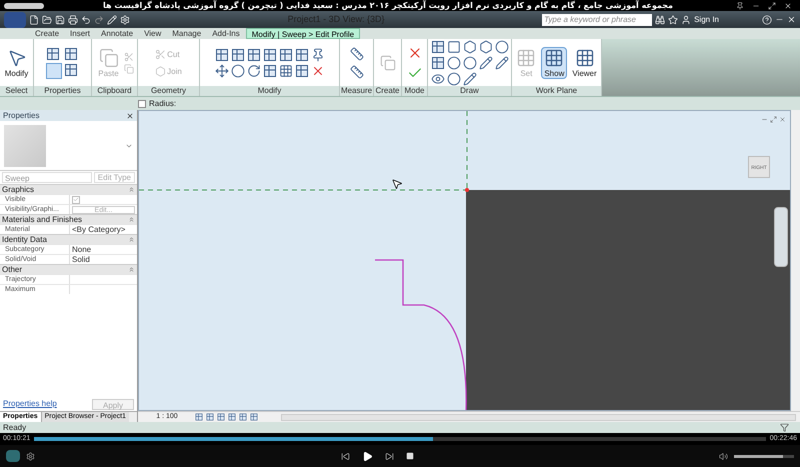 The image size is (800, 467). What do you see at coordinates (389, 456) in the screenshot?
I see `next-icon` at bounding box center [389, 456].